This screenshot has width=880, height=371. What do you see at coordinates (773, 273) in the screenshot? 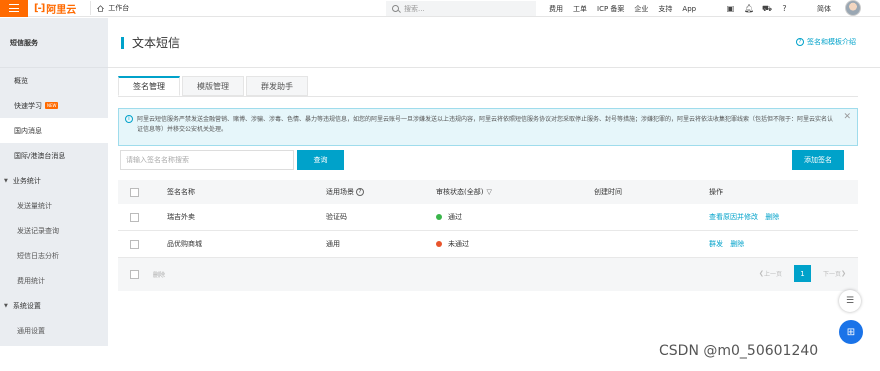
I see `prev-page-button: 上一页` at bounding box center [773, 273].